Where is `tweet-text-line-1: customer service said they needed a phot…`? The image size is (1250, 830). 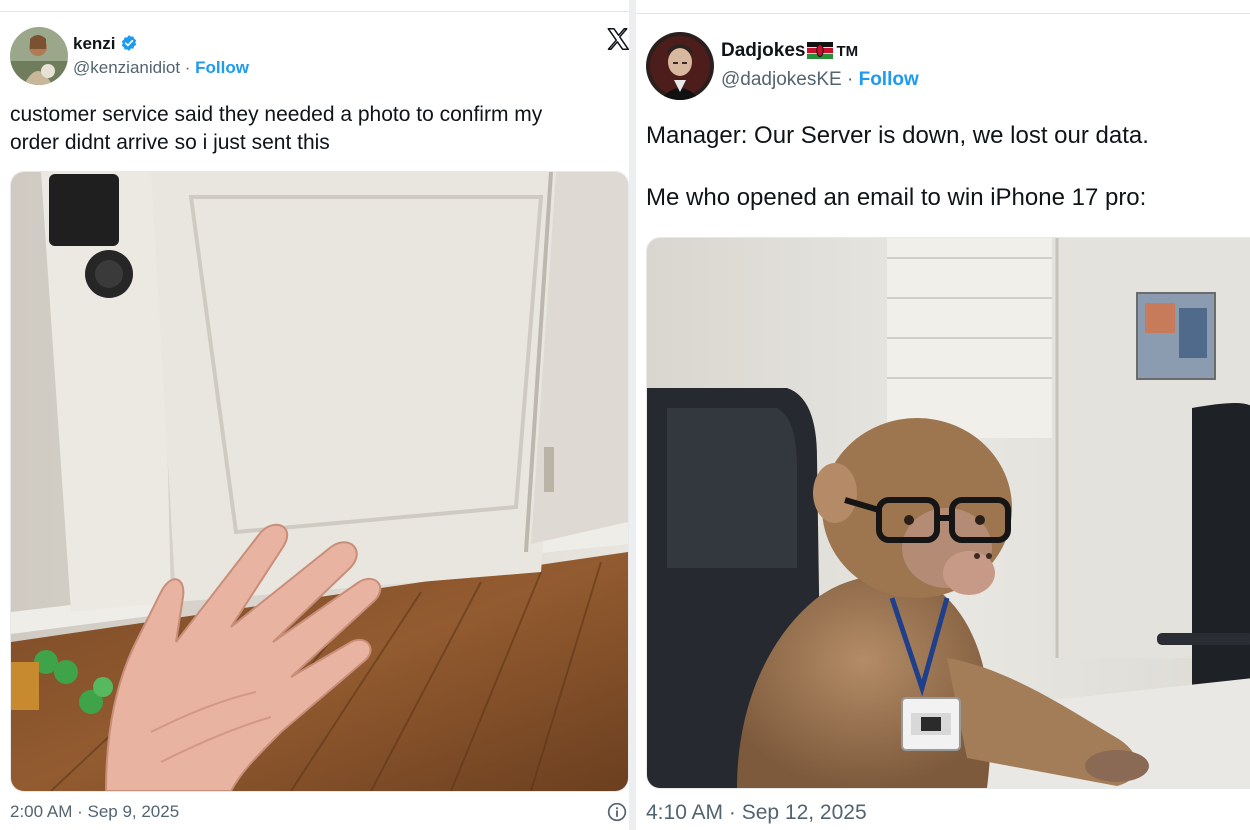
tweet-text-line-1: customer service said they needed a phot… is located at coordinates (276, 114).